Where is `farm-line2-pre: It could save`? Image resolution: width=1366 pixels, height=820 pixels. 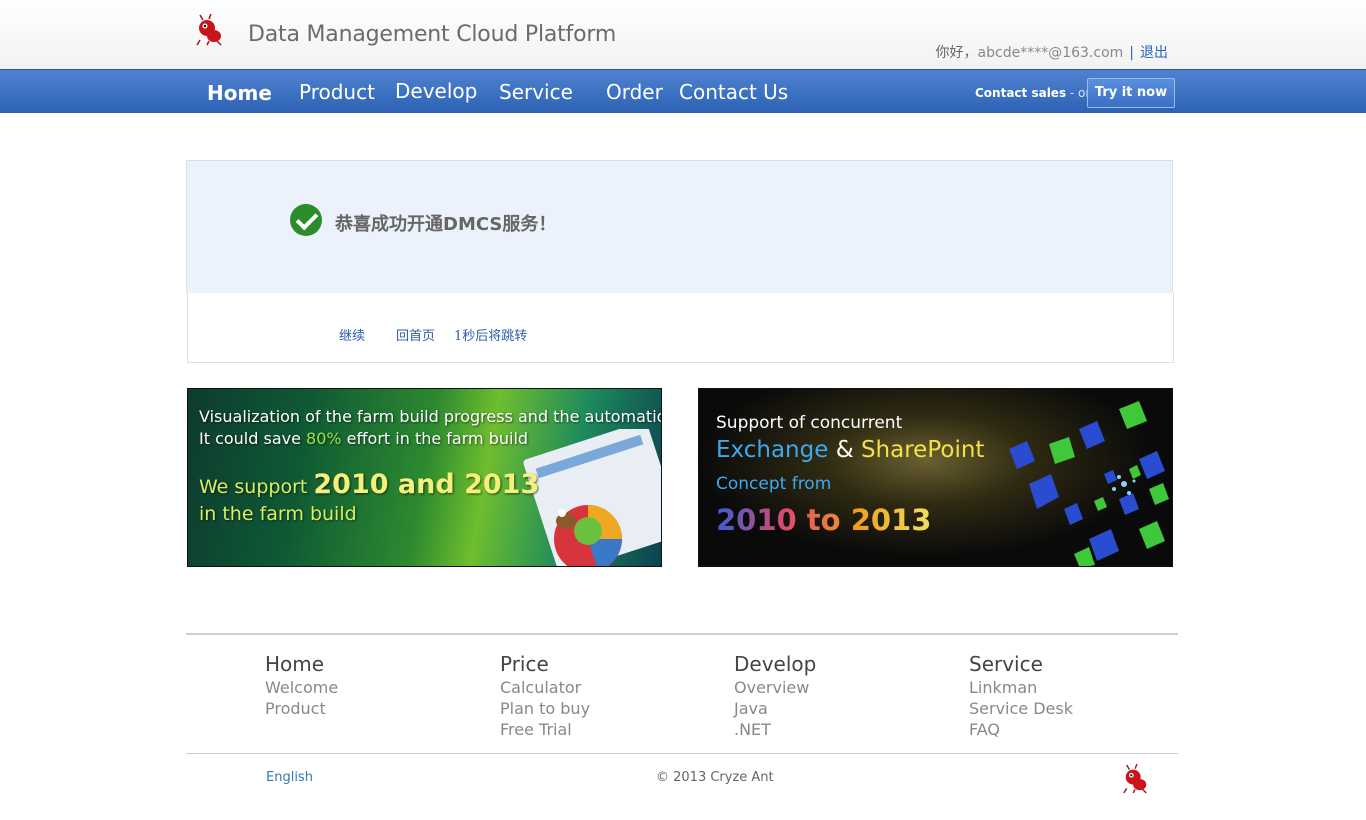
farm-line2-pre: It could save is located at coordinates (253, 438).